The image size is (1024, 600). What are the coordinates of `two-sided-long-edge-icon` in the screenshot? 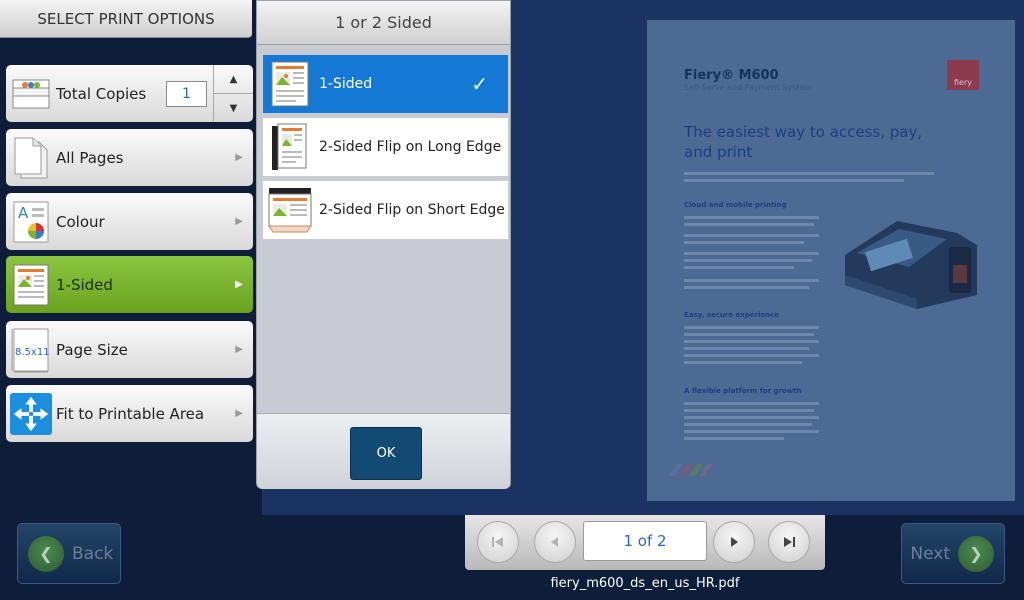 It's located at (290, 147).